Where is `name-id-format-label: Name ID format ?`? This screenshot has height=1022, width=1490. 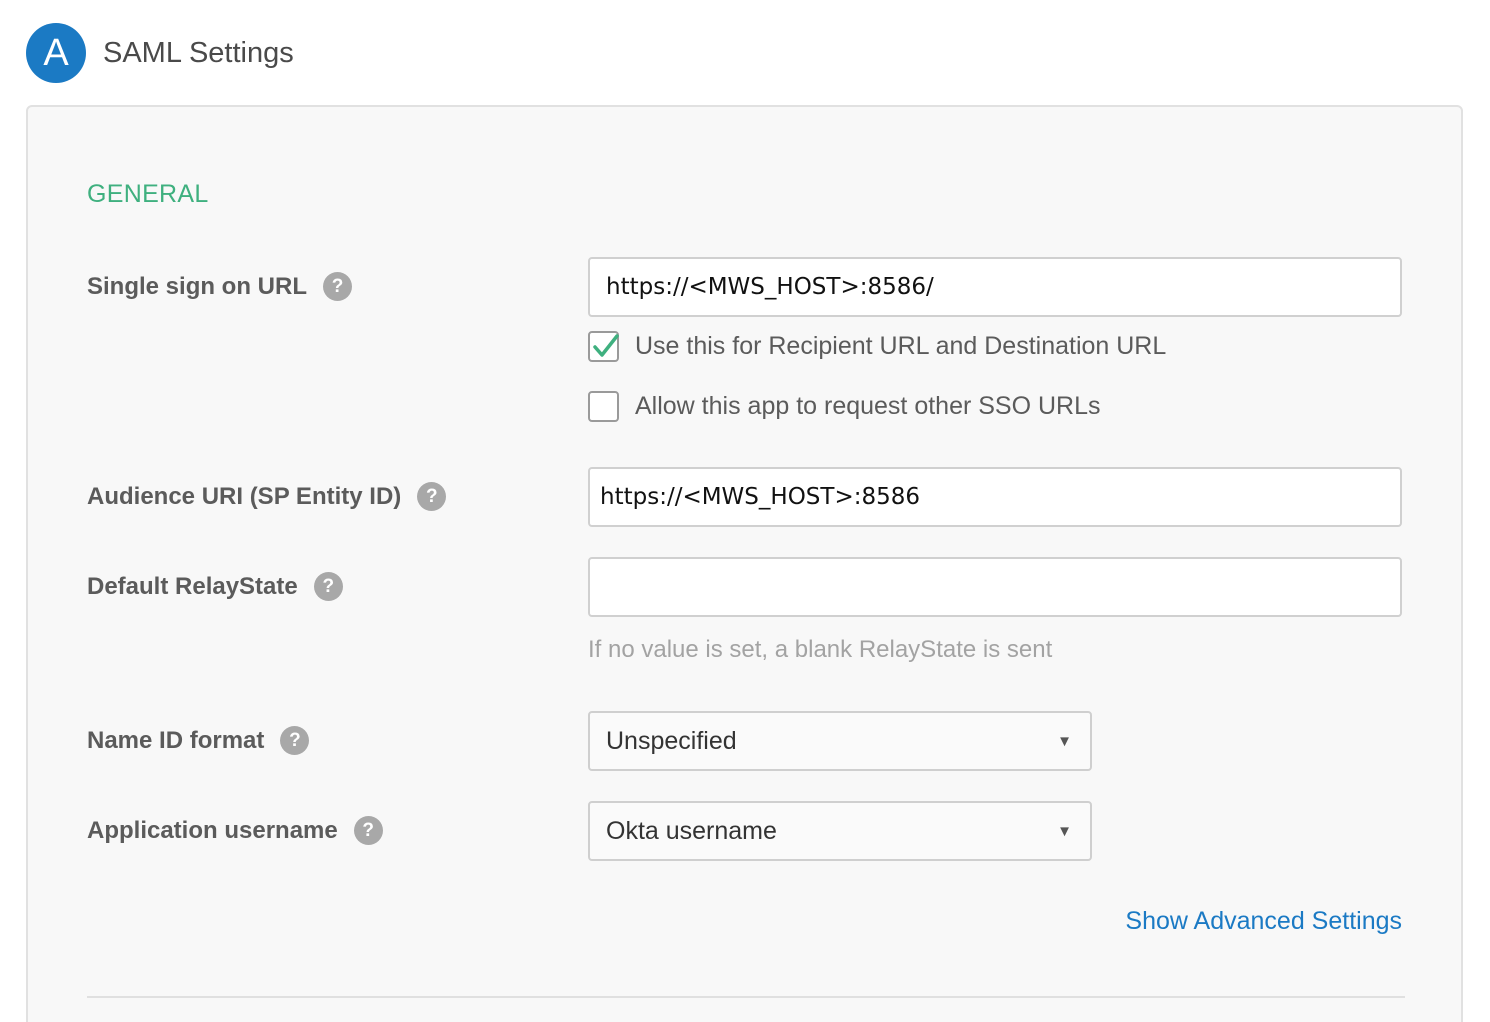 name-id-format-label: Name ID format ? is located at coordinates (198, 740).